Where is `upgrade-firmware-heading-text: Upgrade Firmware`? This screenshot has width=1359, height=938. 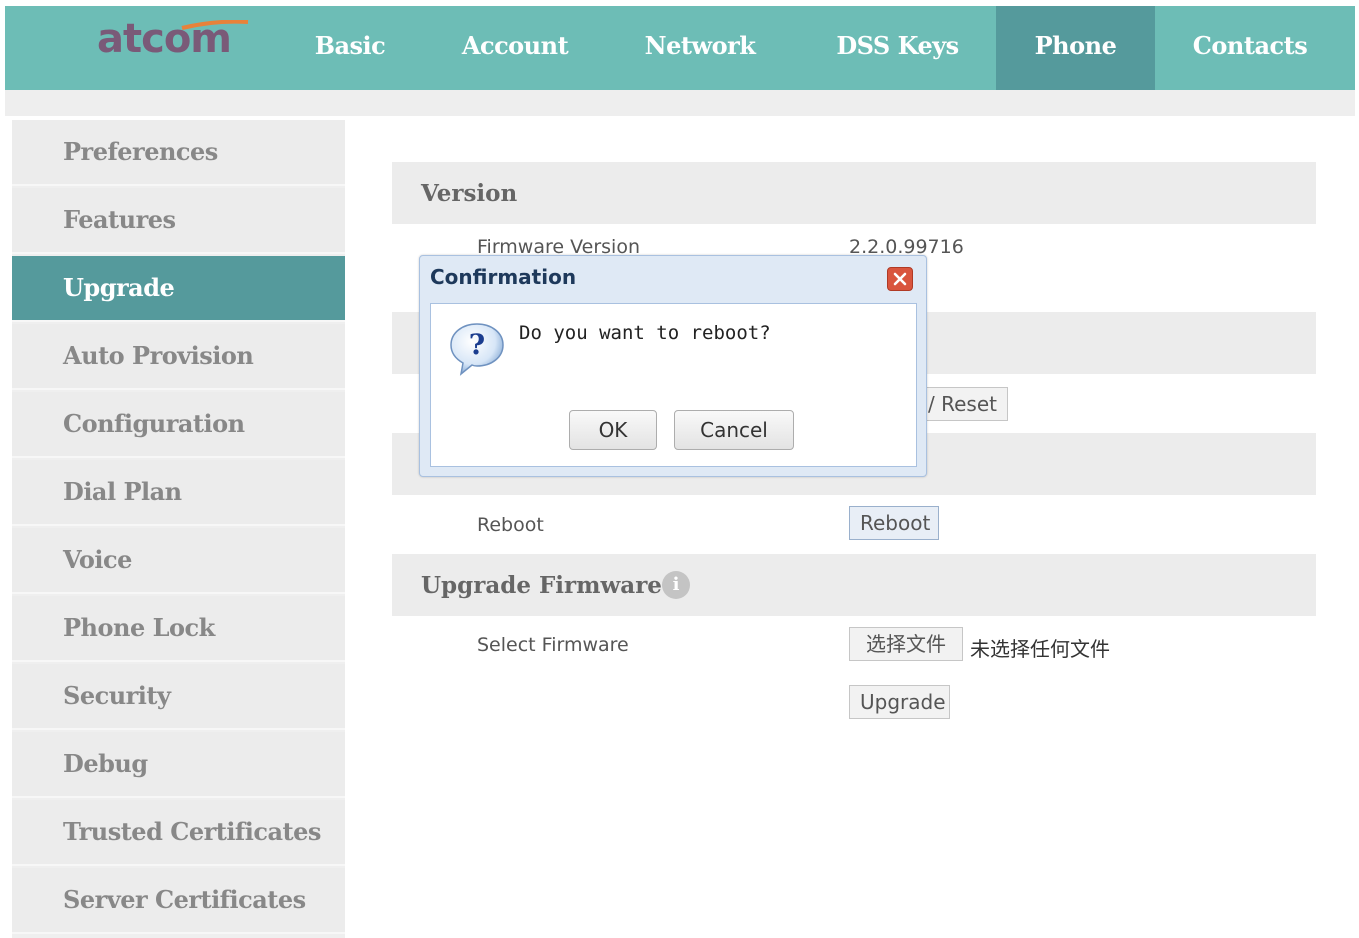 upgrade-firmware-heading-text: Upgrade Firmware is located at coordinates (541, 585).